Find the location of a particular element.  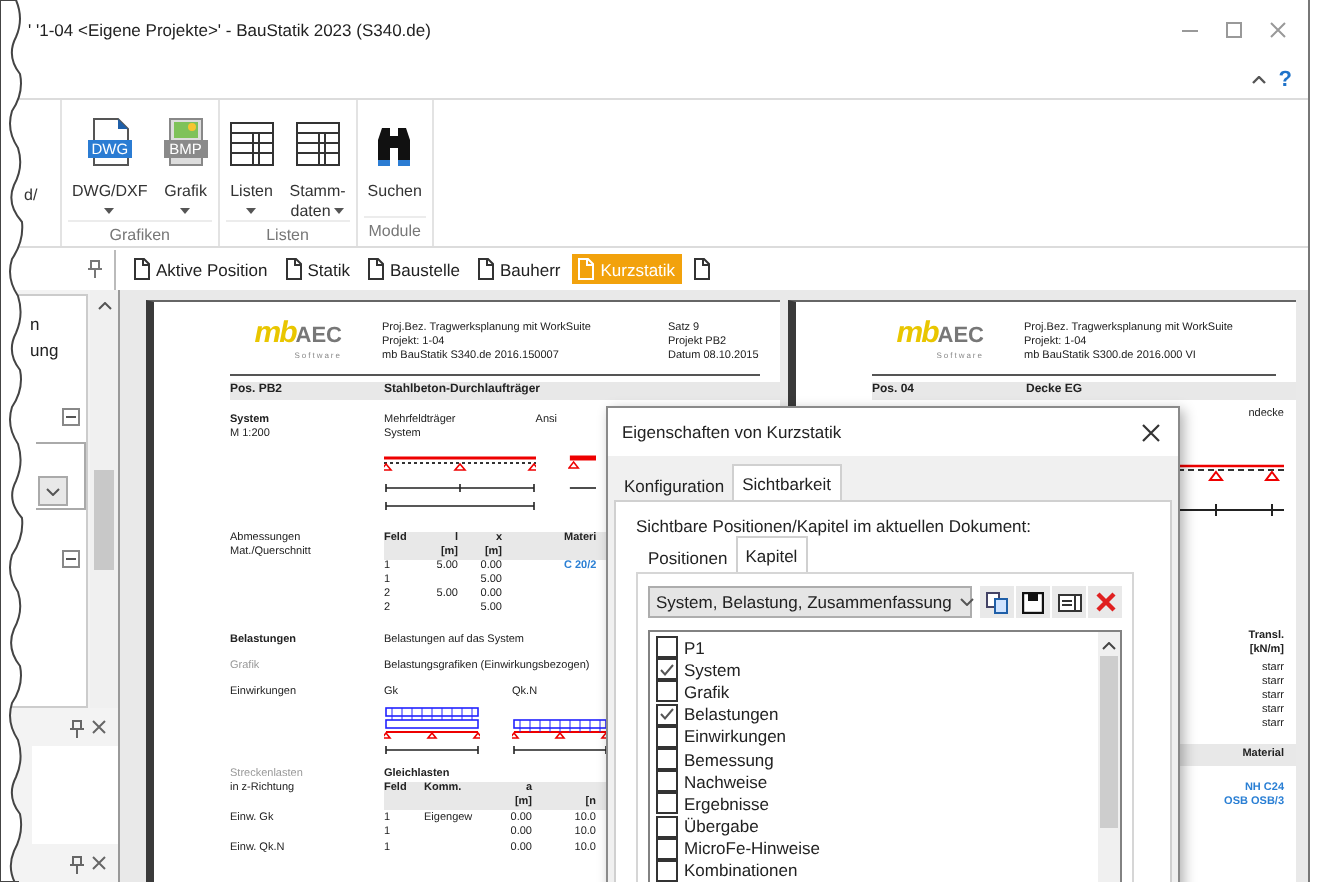

document-tab: Statik is located at coordinates (318, 269).